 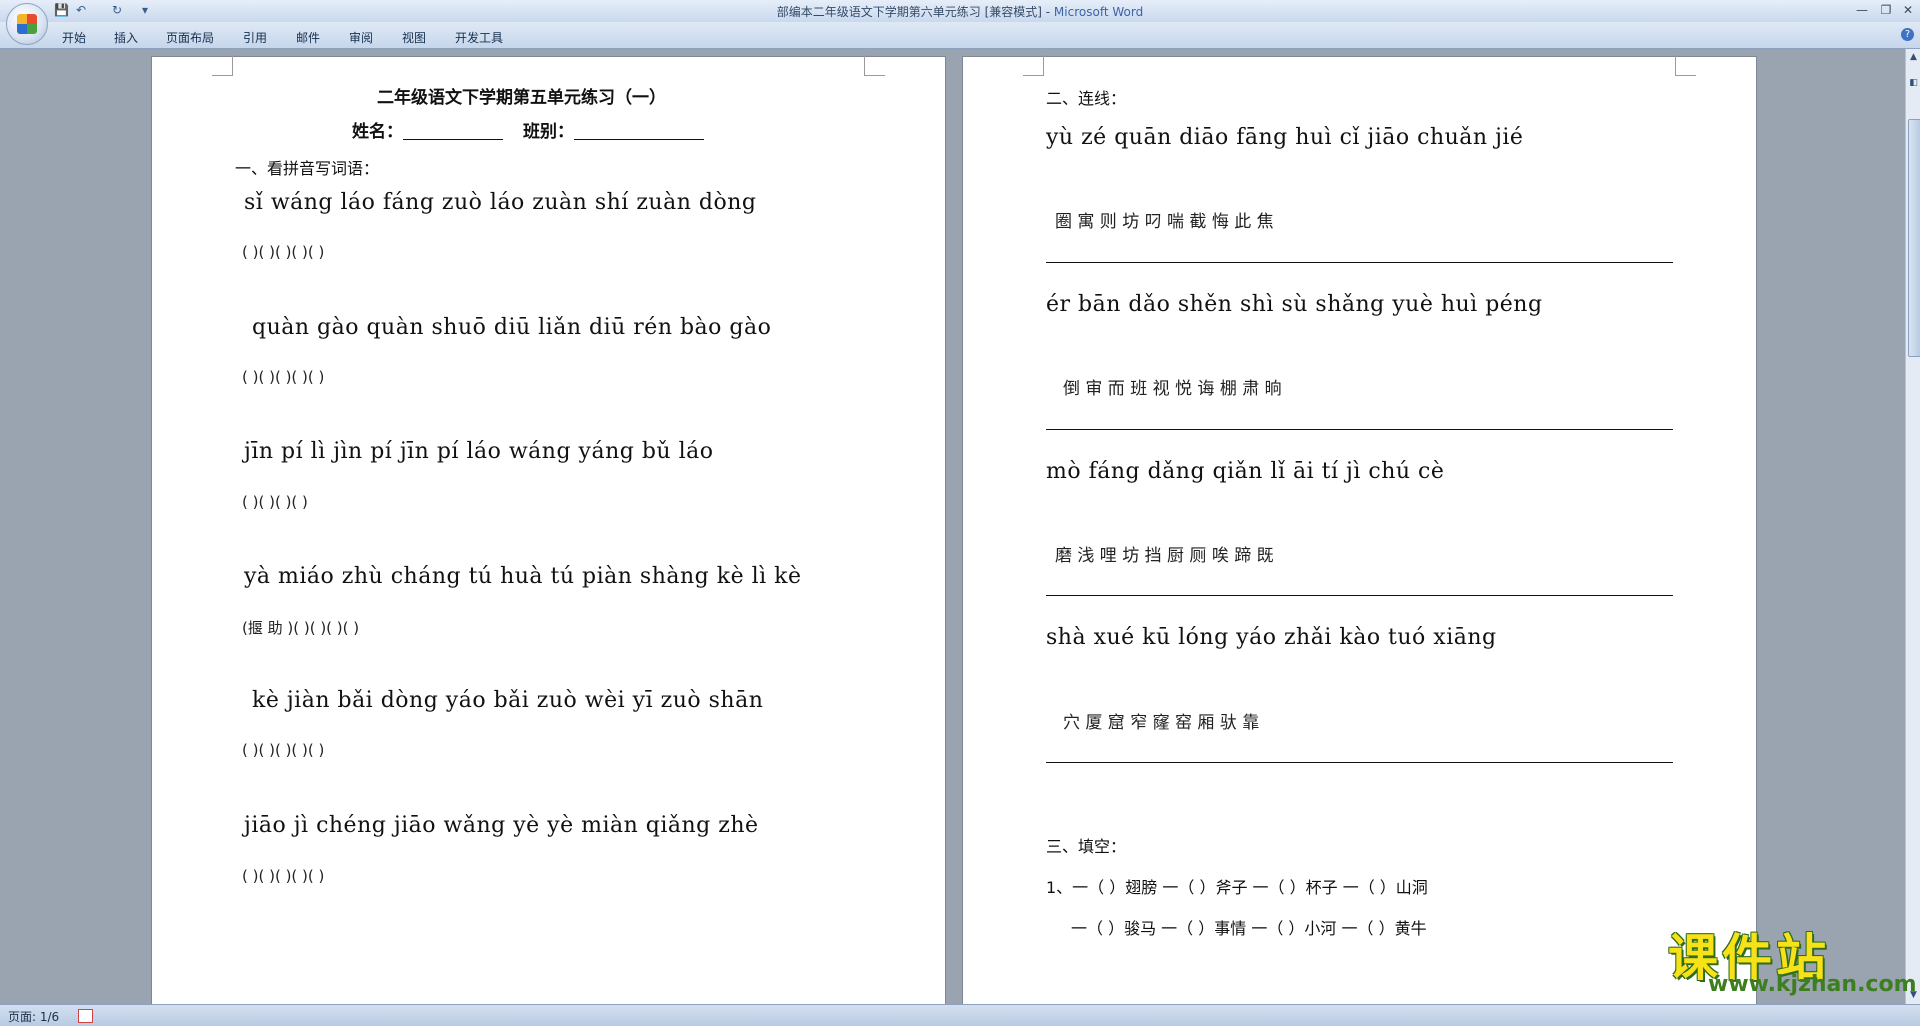 What do you see at coordinates (1249, 927) in the screenshot?
I see `fill-blank-row: 一（ ）骏马 一（ ）事情 一（ ）小河 一（ ）黄牛` at bounding box center [1249, 927].